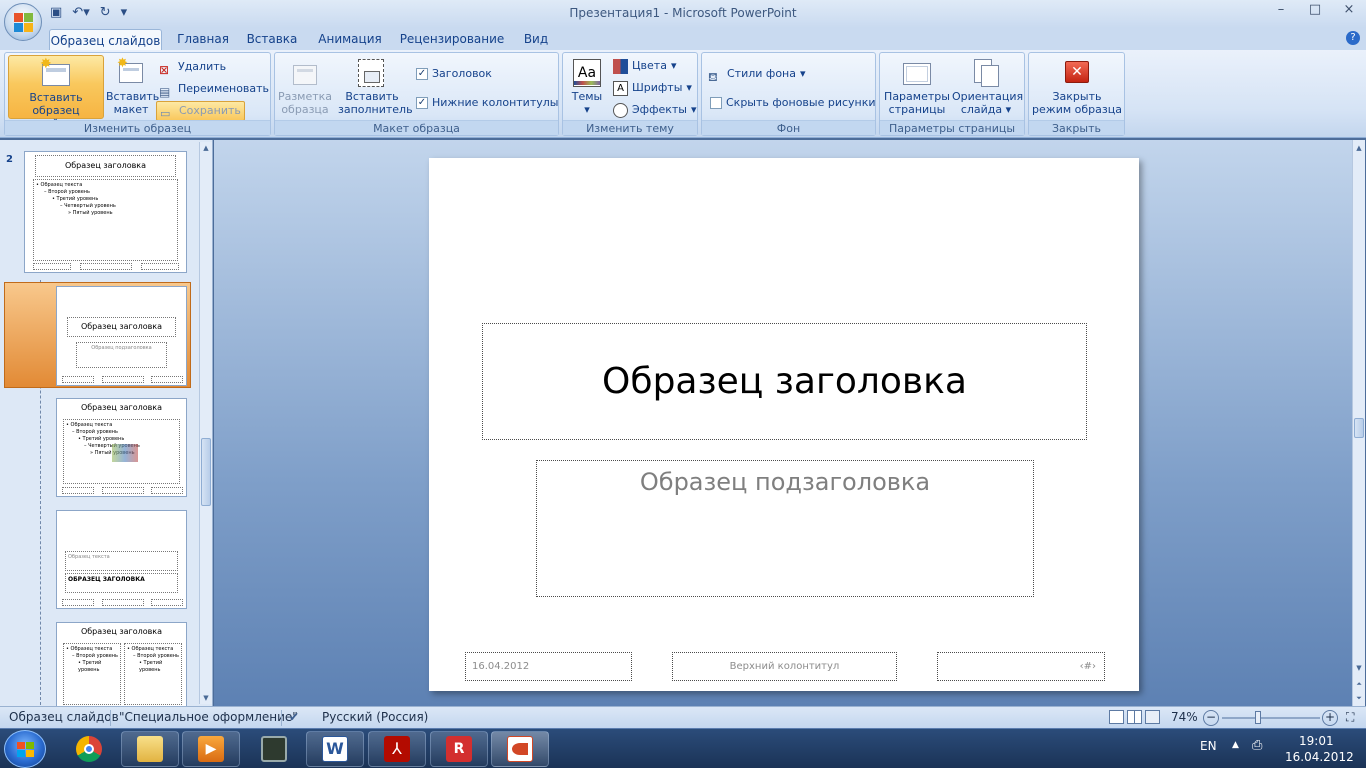 The width and height of the screenshot is (1366, 768). I want to click on media-player-icon: ▶, so click(211, 749).